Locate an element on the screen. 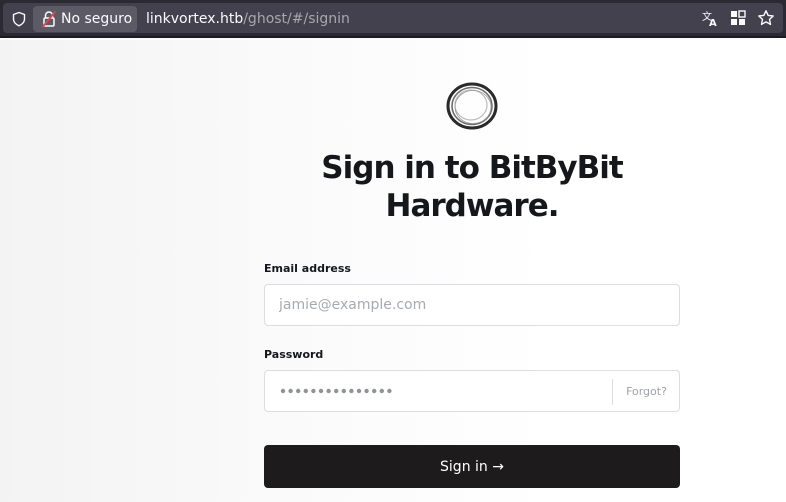 The width and height of the screenshot is (786, 502). site-logo-icon is located at coordinates (472, 106).